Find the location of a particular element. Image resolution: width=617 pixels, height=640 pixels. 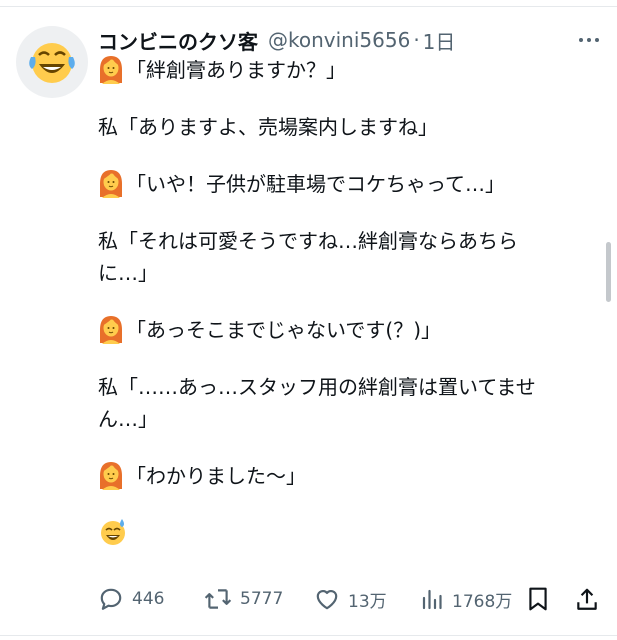

bookmark-icon is located at coordinates (538, 599).